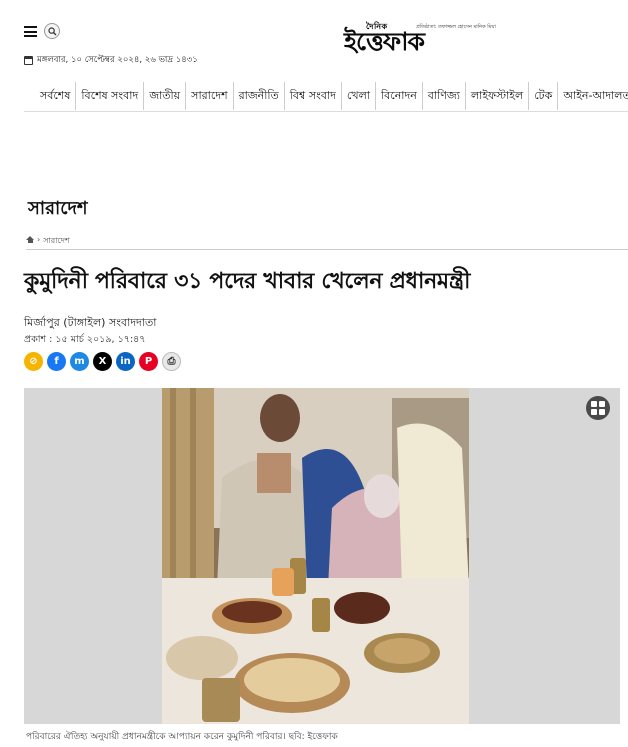 This screenshot has height=747, width=628. I want to click on print-icon: ⎙, so click(171, 361).